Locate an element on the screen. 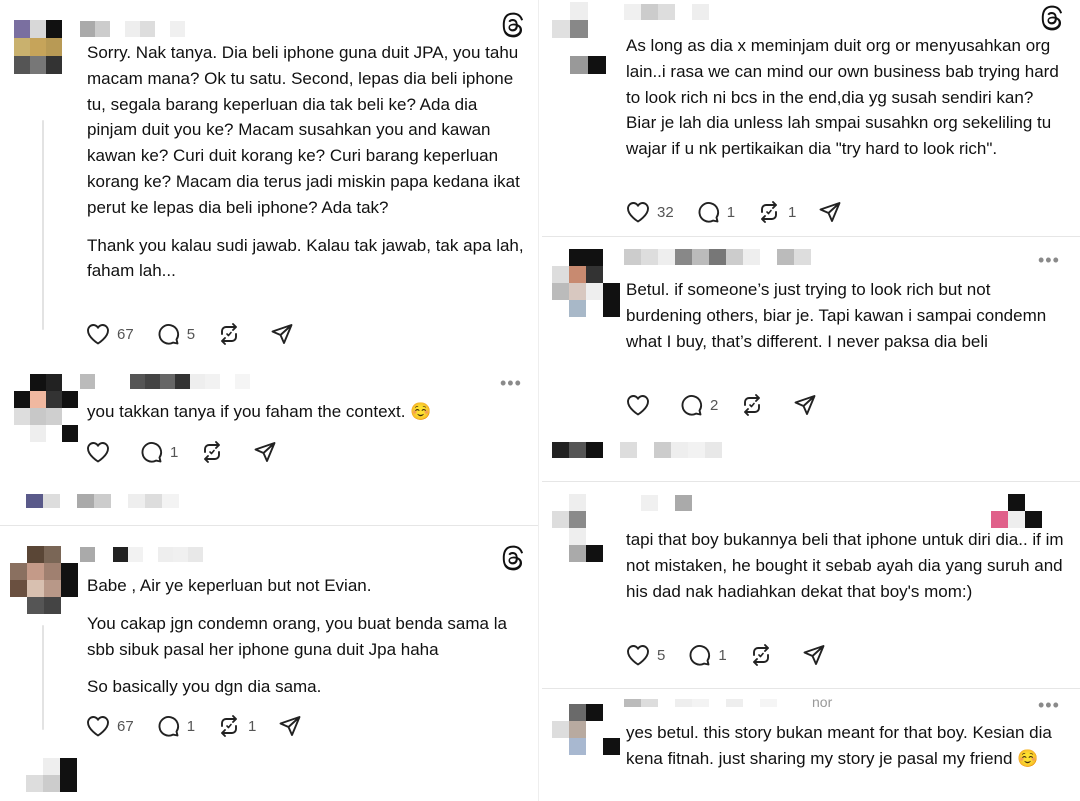 This screenshot has width=1080, height=801. post-actions: 67 1 1 is located at coordinates (205, 726).